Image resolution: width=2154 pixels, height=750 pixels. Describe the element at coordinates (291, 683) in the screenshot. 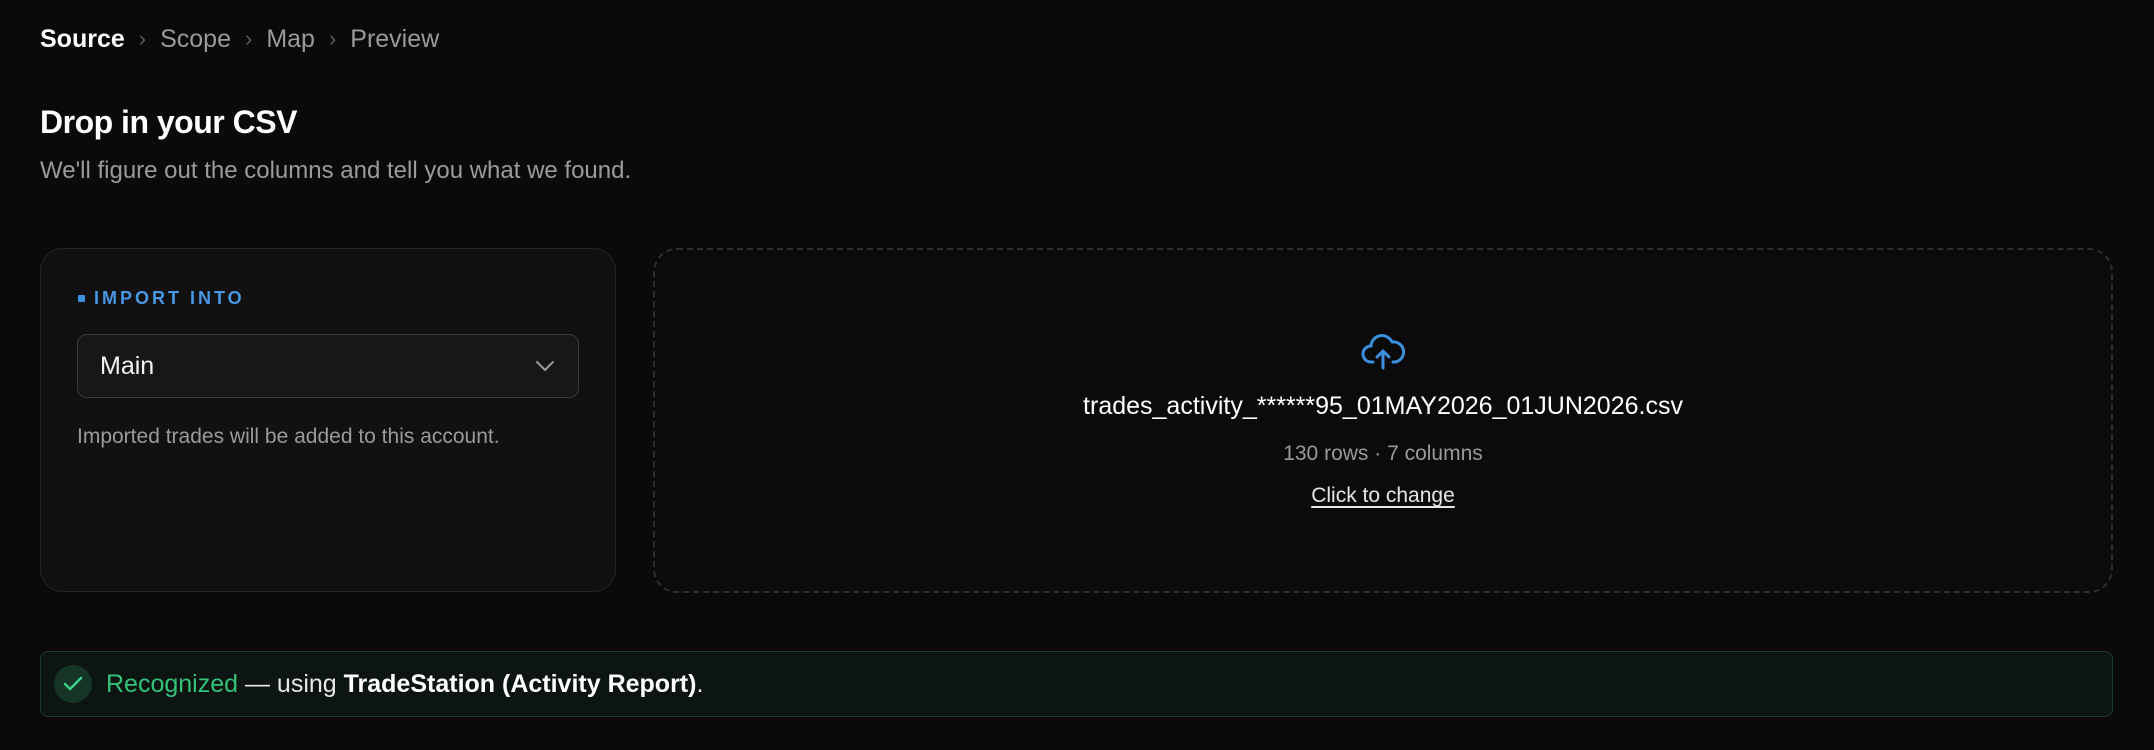

I see `status-using-text: — using` at that location.